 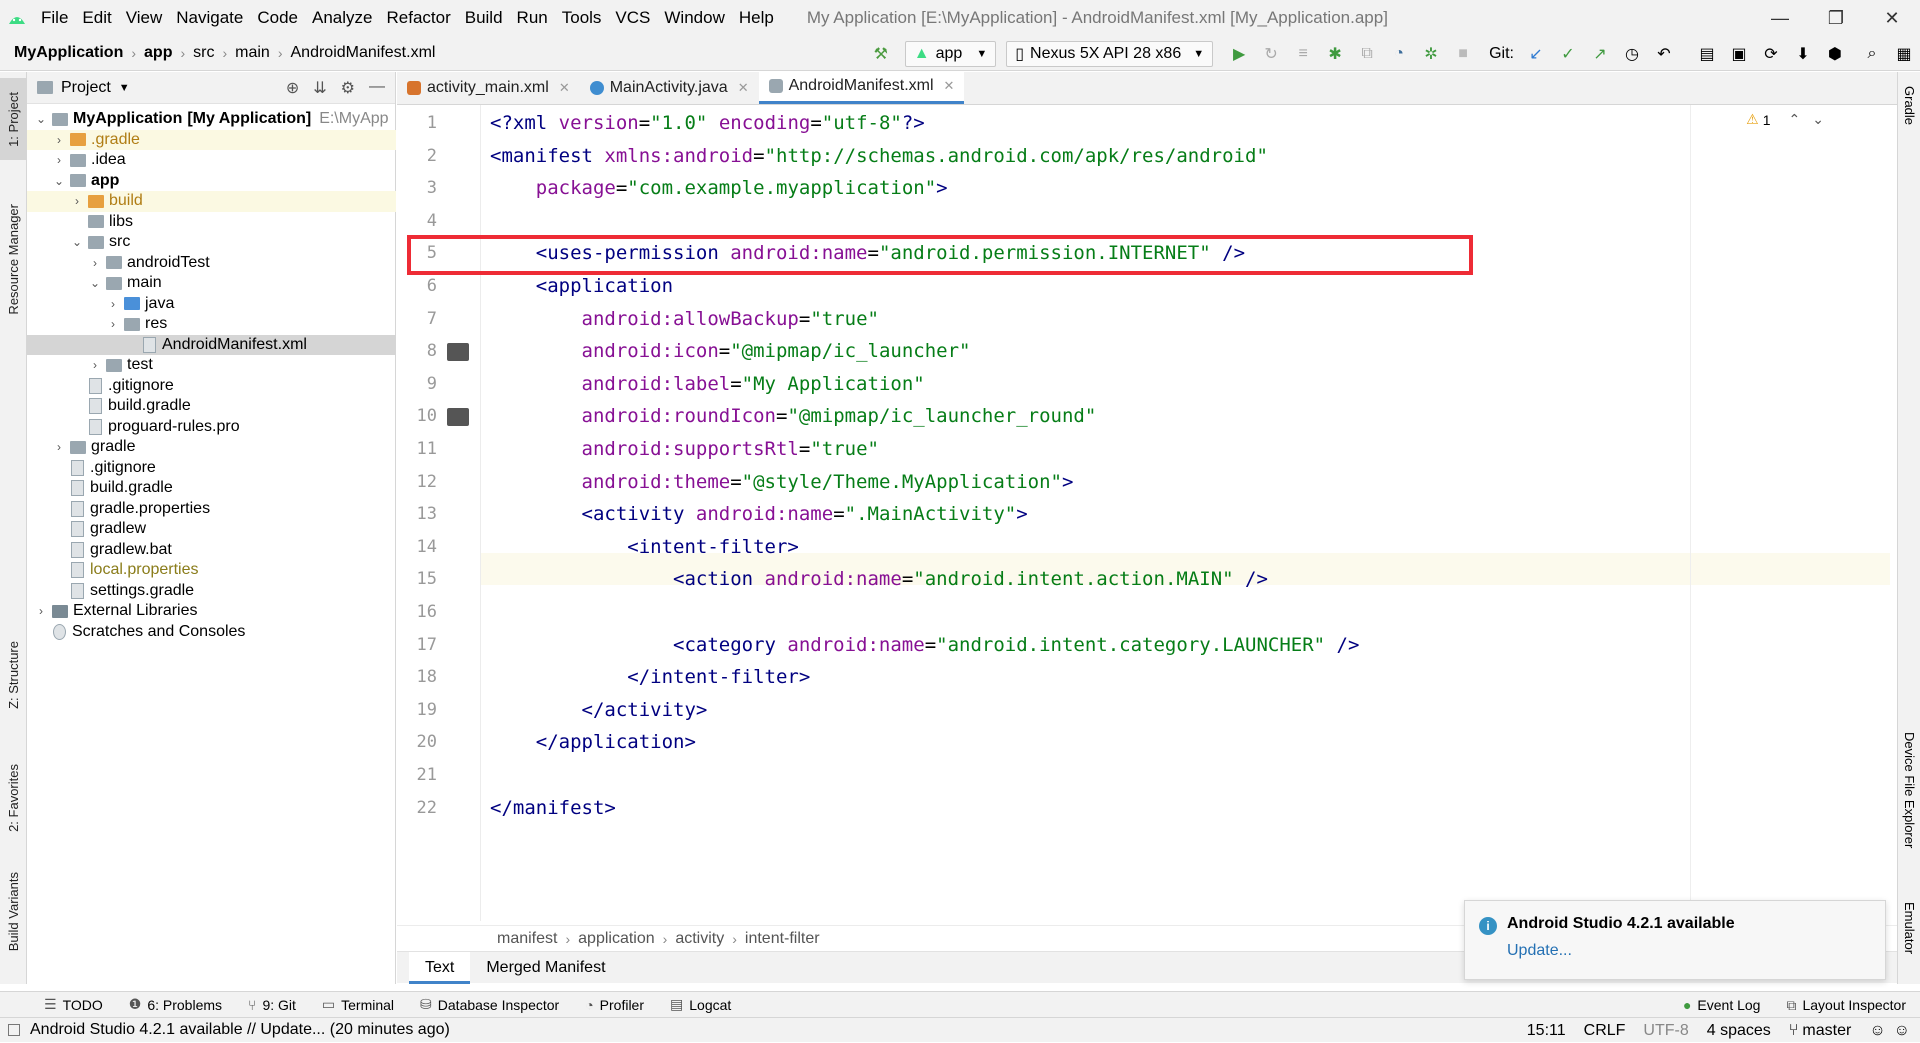 What do you see at coordinates (272, 1005) in the screenshot?
I see `tool-git: ⑂ 9: Git` at bounding box center [272, 1005].